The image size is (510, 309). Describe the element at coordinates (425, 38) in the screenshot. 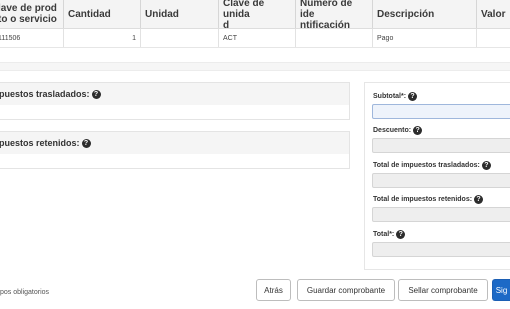

I see `cell-description: Pago` at that location.